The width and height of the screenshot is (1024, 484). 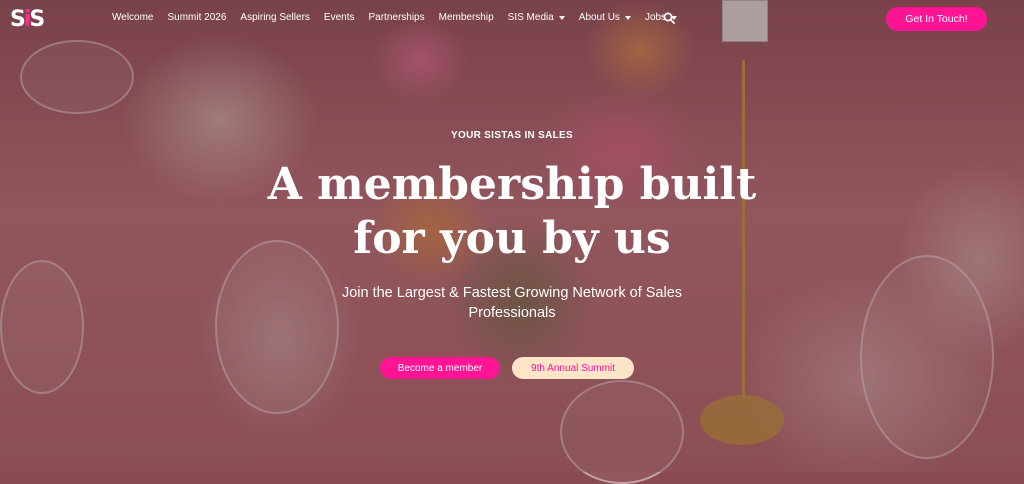 What do you see at coordinates (605, 17) in the screenshot?
I see `nav-item-about-us: About Us` at bounding box center [605, 17].